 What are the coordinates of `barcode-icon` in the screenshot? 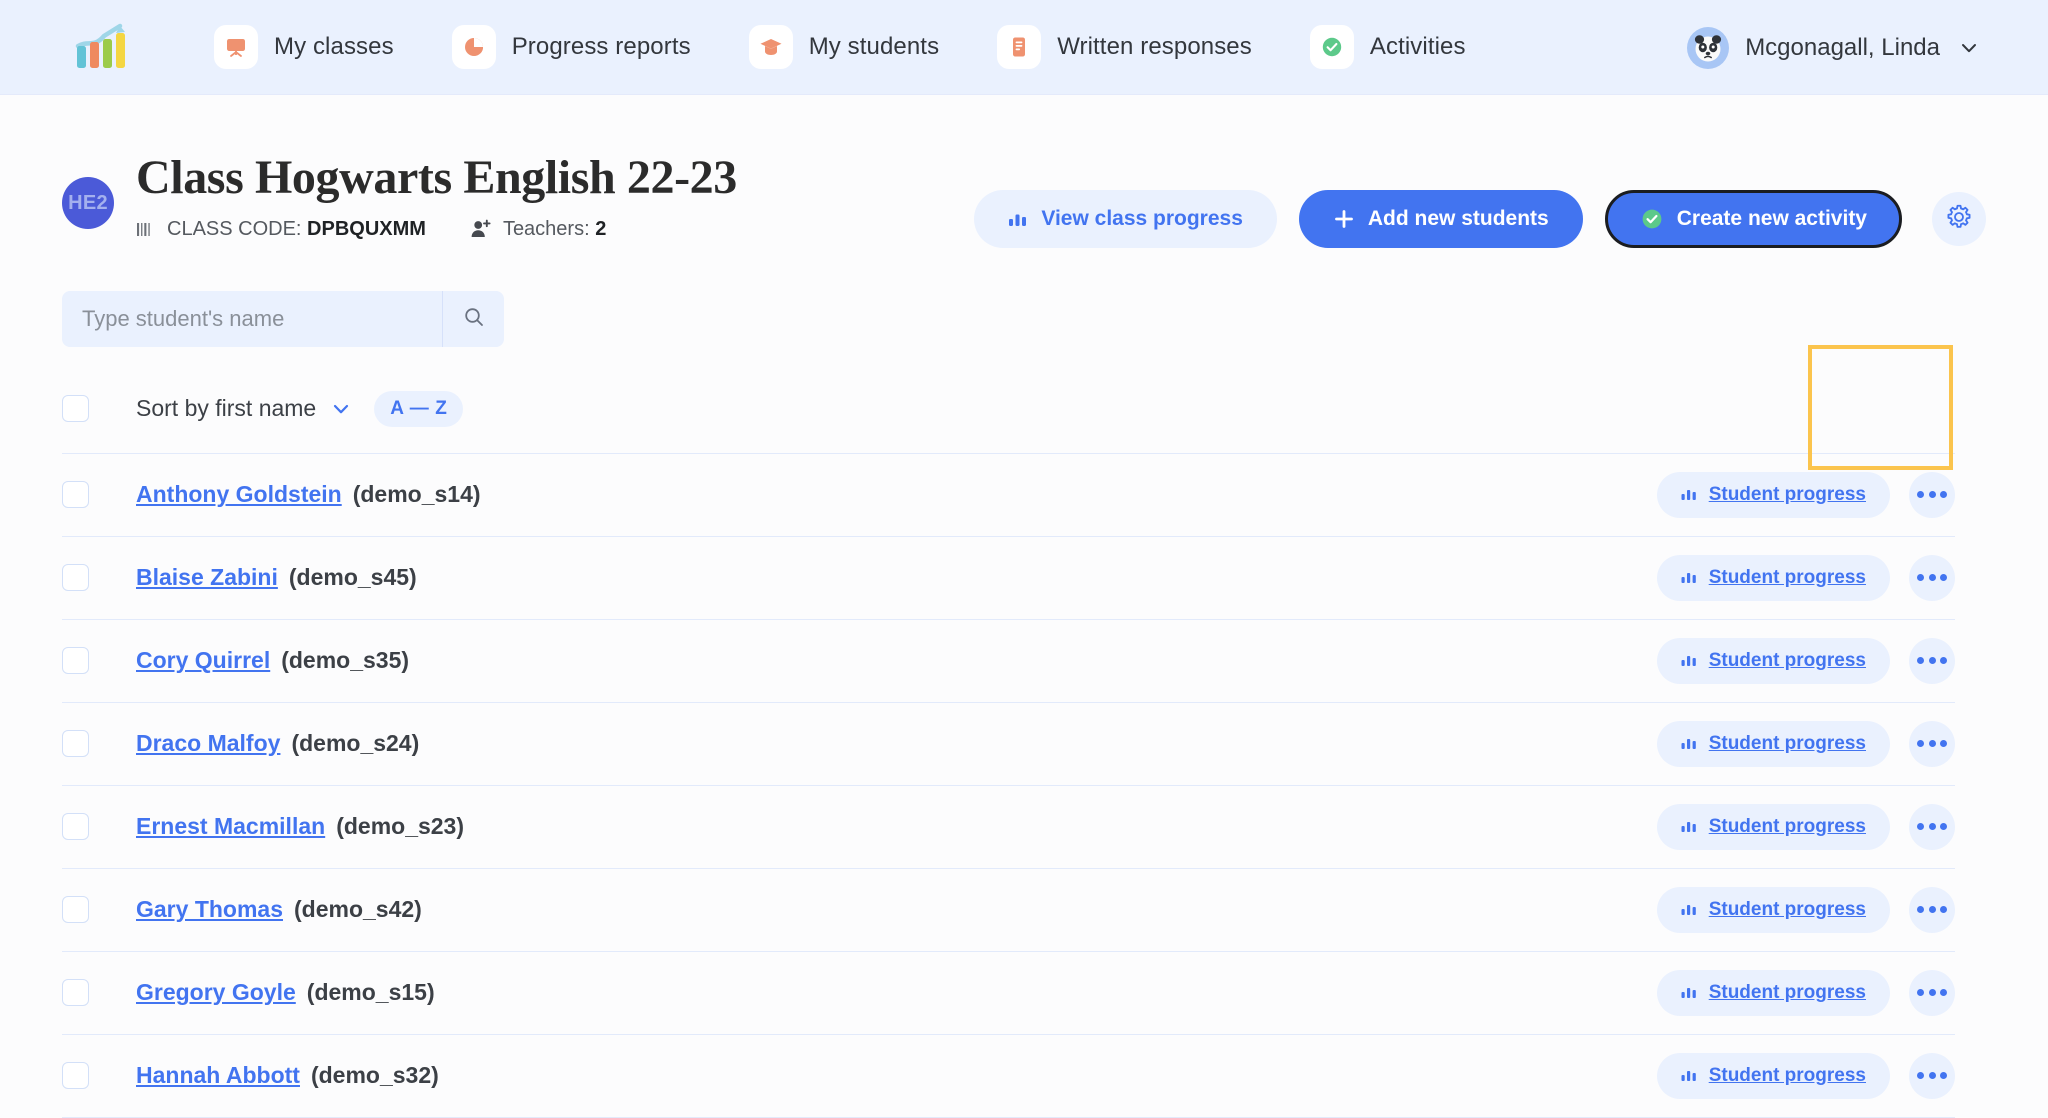 It's located at (146, 229).